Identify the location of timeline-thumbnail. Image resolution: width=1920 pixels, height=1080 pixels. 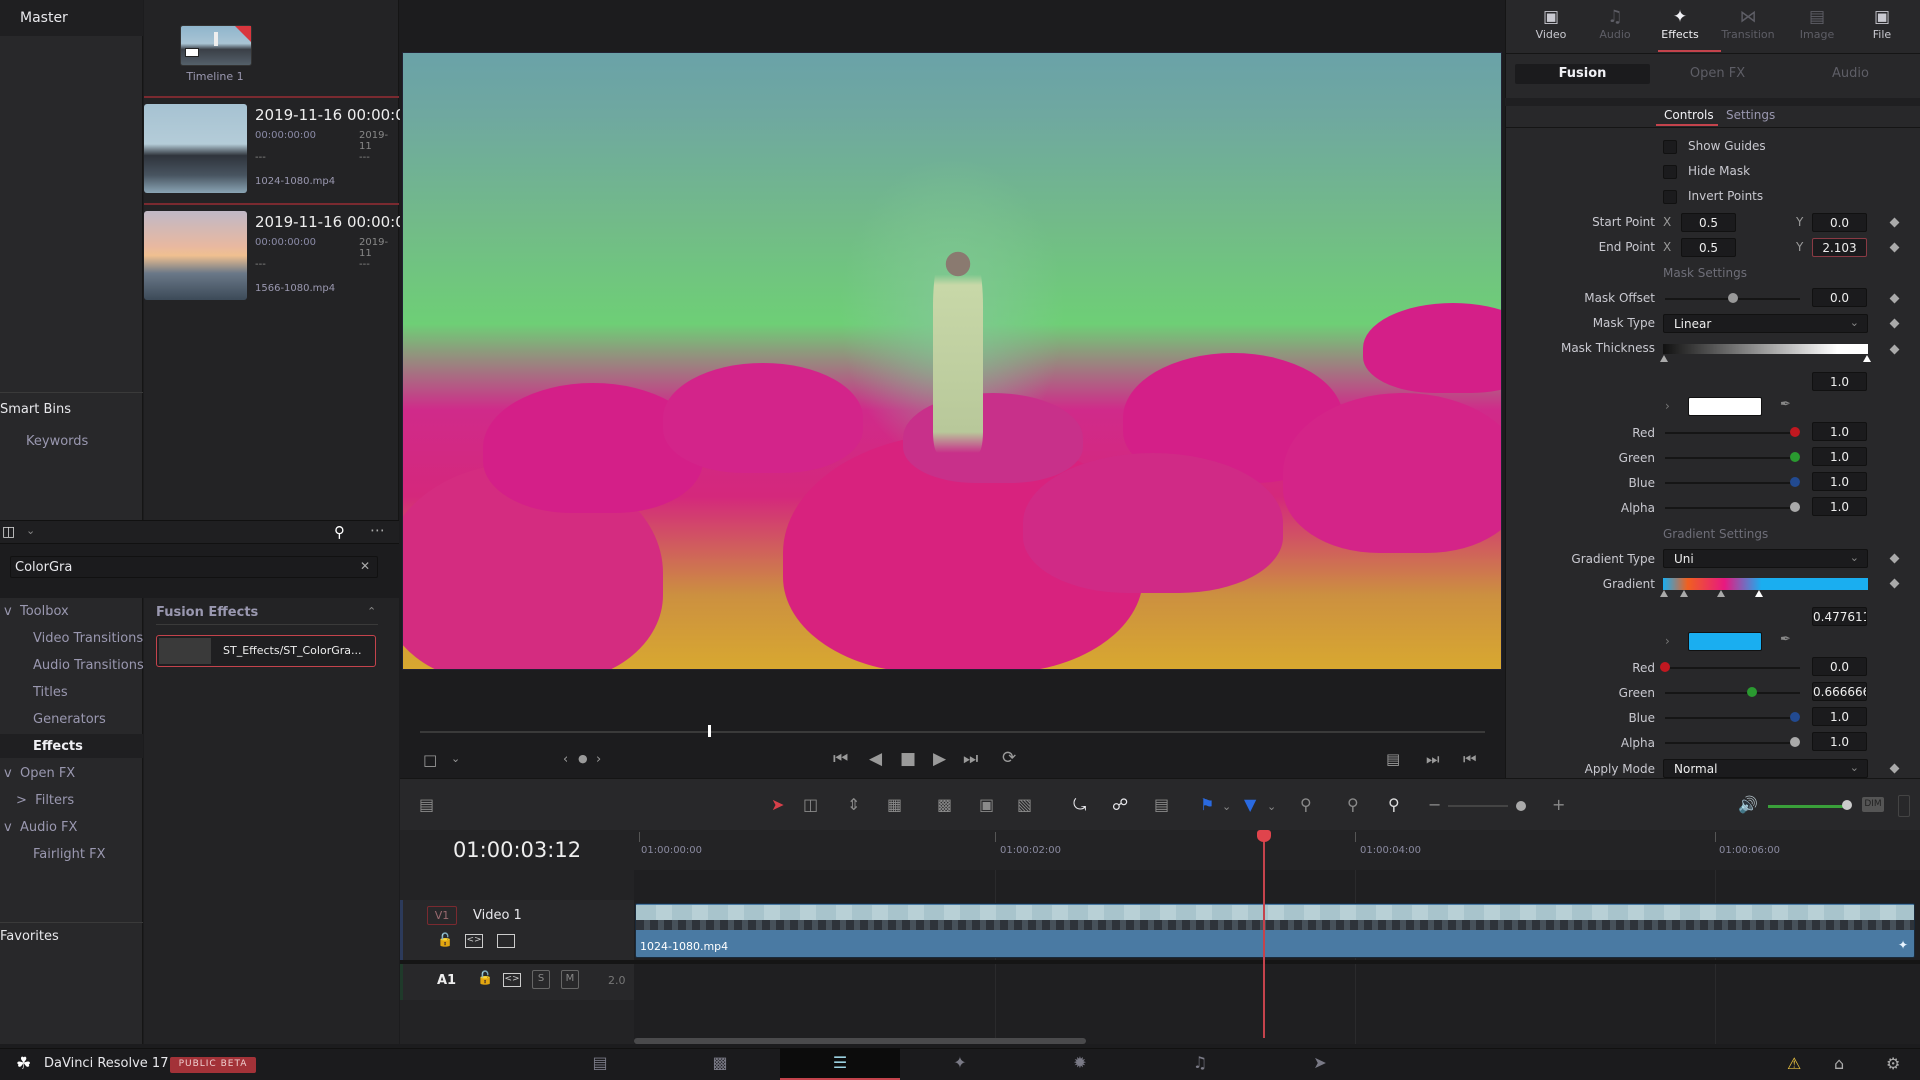
(216, 45).